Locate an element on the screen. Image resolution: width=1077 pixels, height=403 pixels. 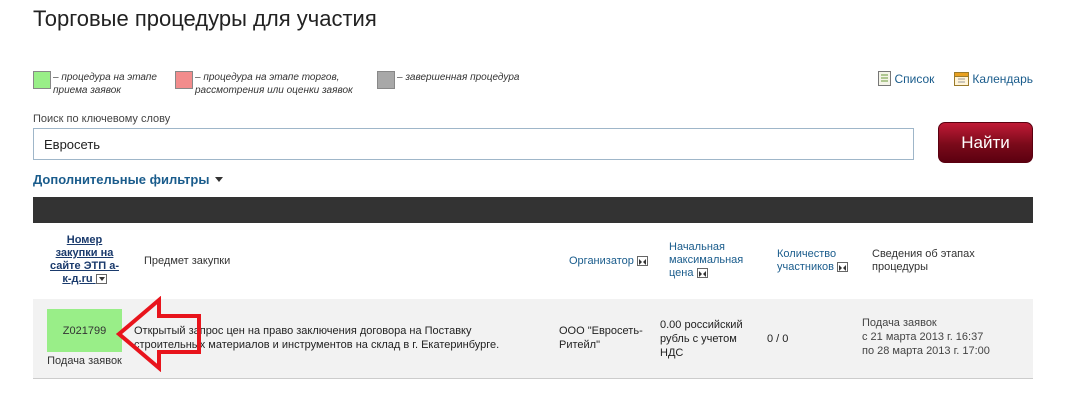
calendar-view-label: Календарь is located at coordinates (1002, 78).